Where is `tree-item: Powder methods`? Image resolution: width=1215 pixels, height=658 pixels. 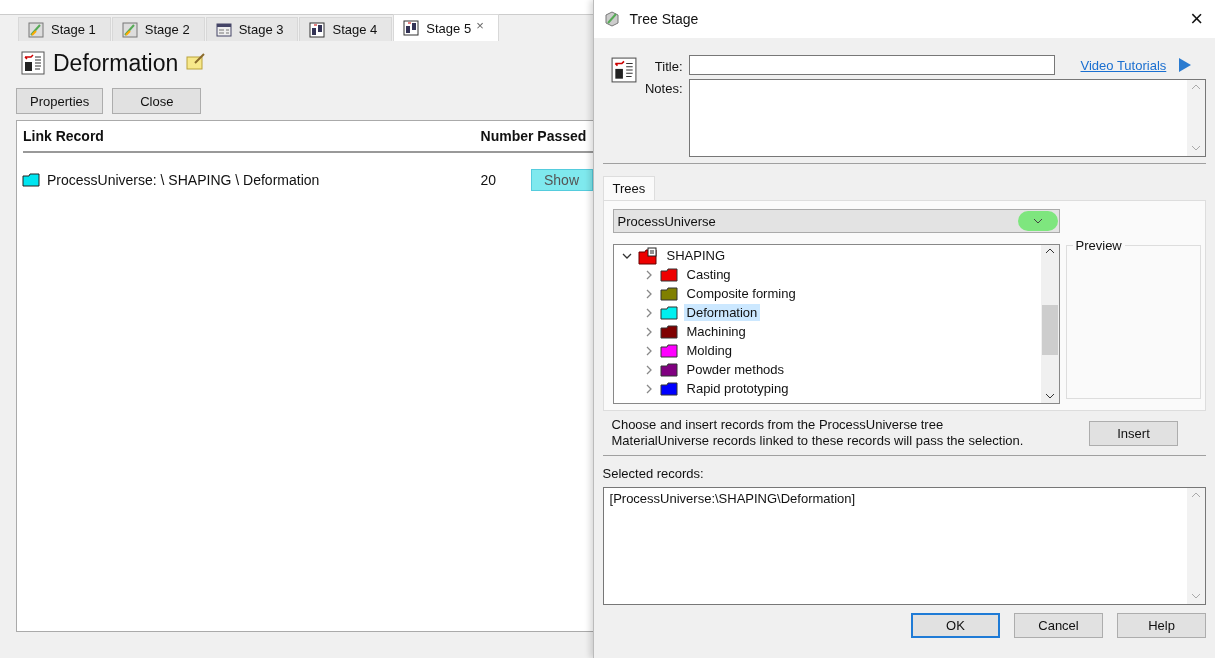
tree-item: Powder methods is located at coordinates (735, 369).